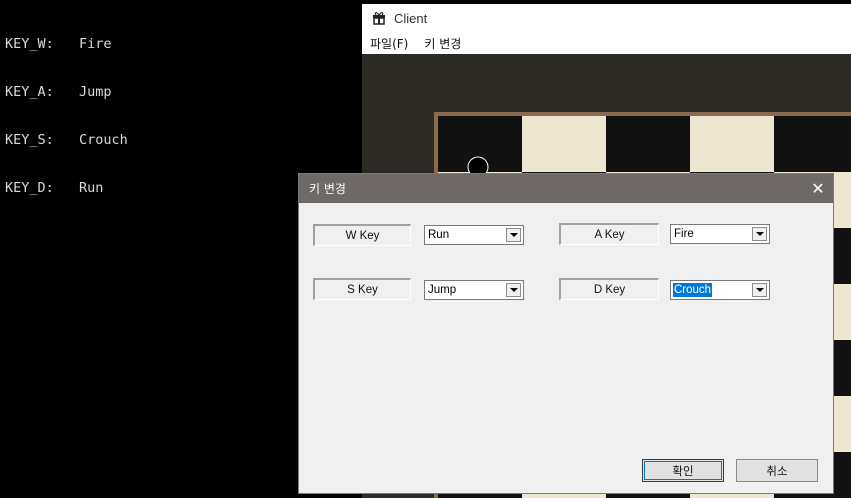 The image size is (851, 498). What do you see at coordinates (327, 189) in the screenshot?
I see `dialog-title: 키 변경` at bounding box center [327, 189].